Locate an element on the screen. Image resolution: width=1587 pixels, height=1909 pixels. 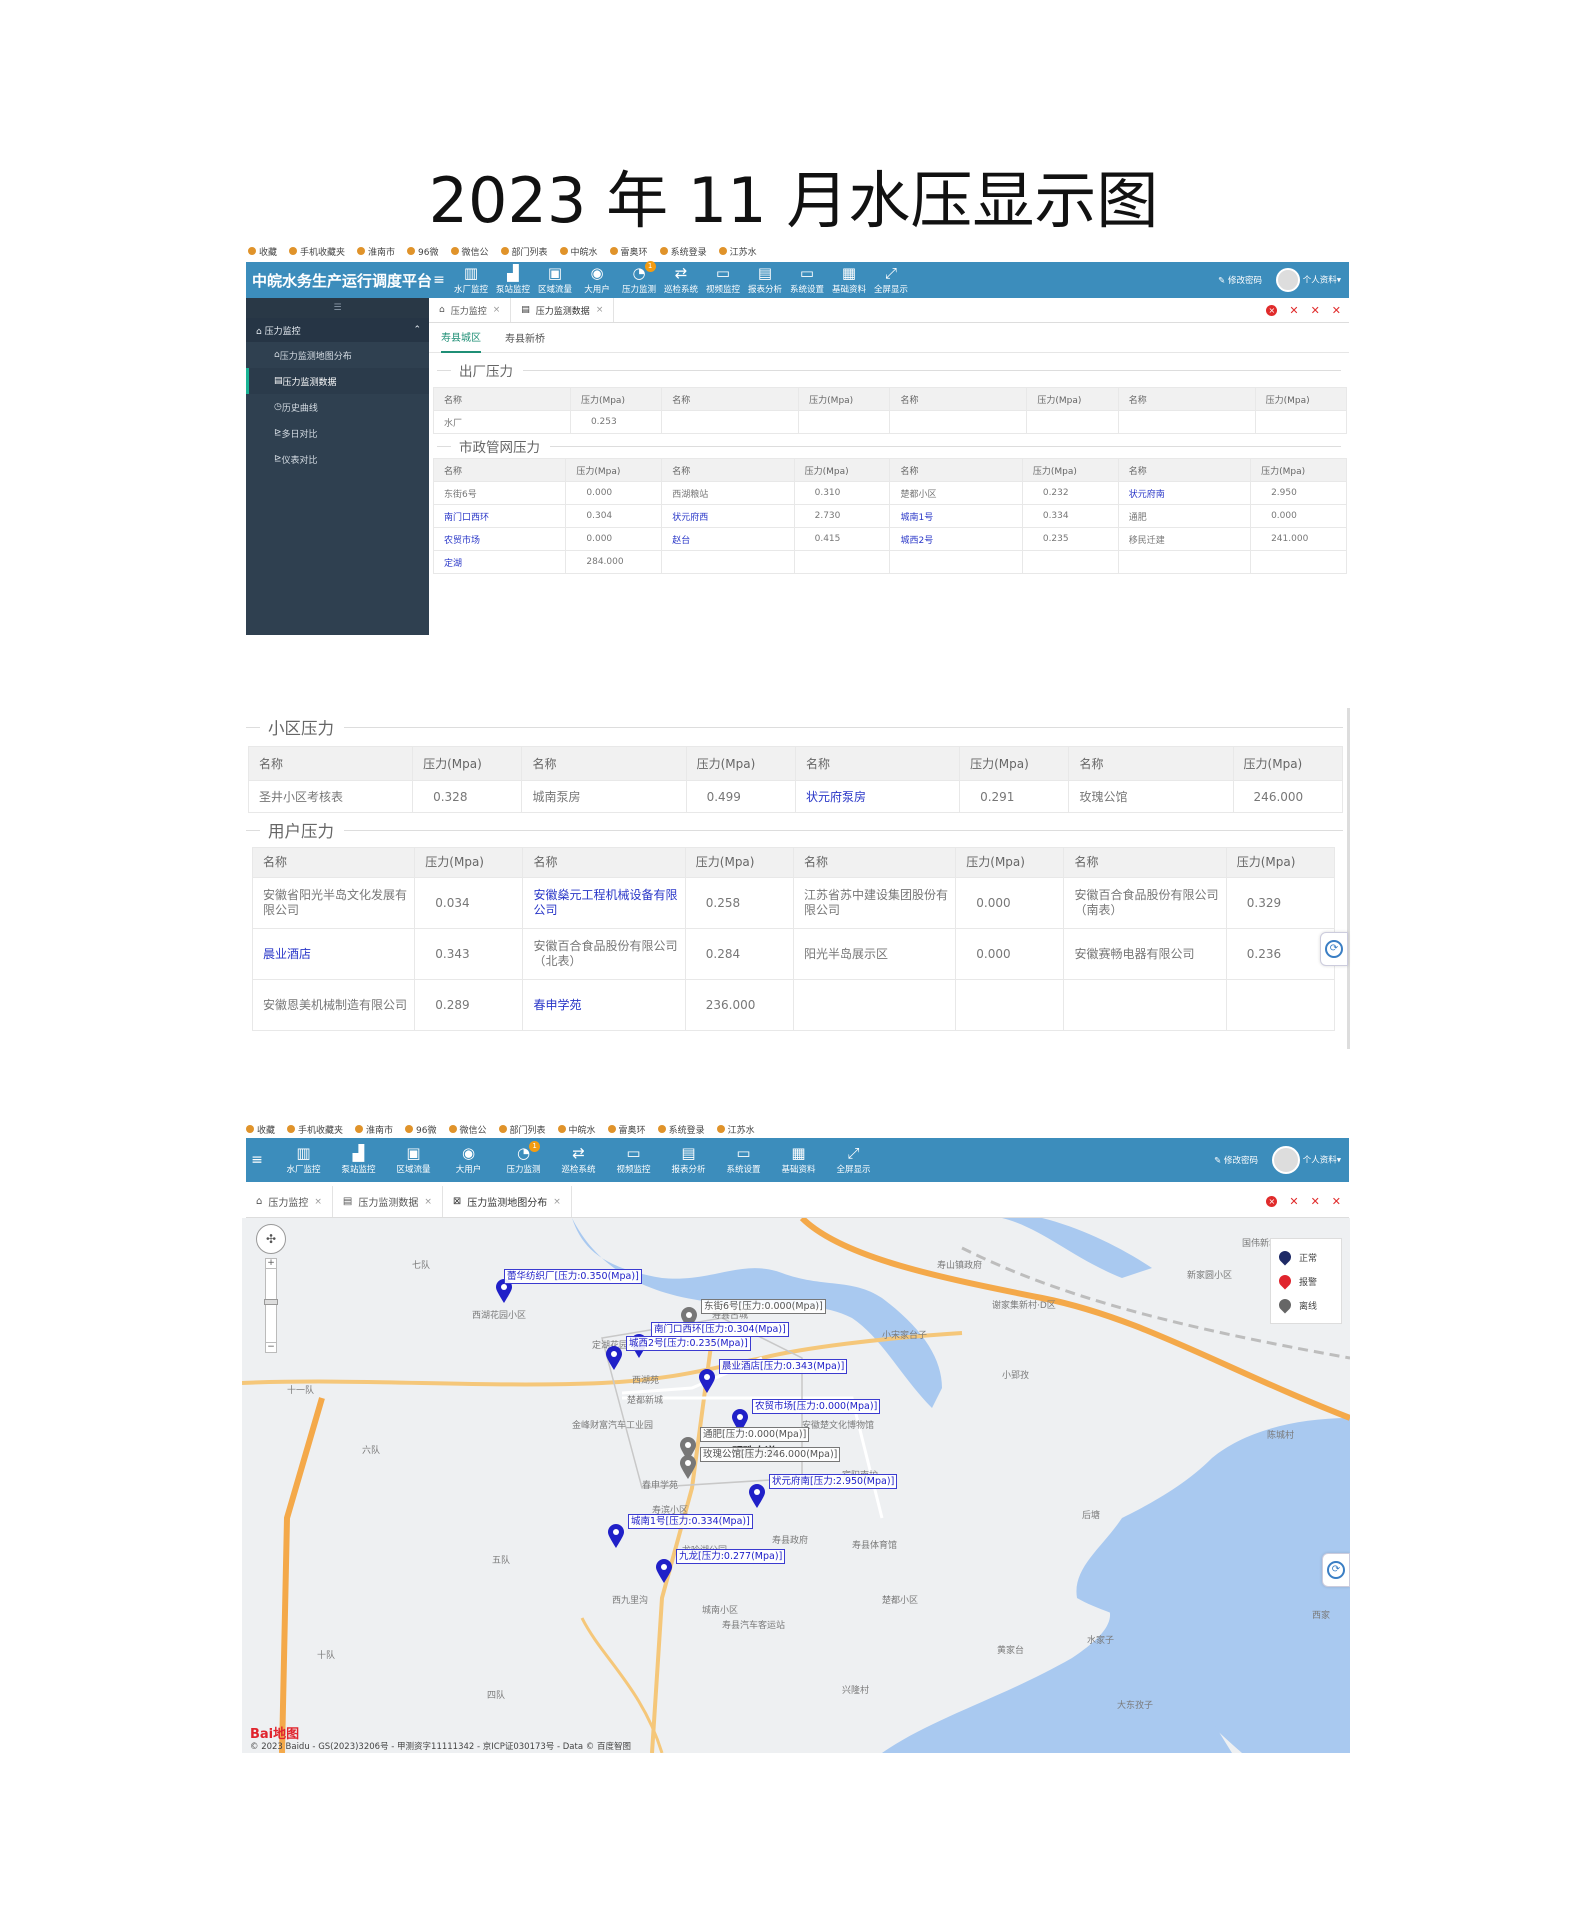
station-map-label: 玫瑰公馆[压力:246.000(Mpa)] is located at coordinates (770, 1454).